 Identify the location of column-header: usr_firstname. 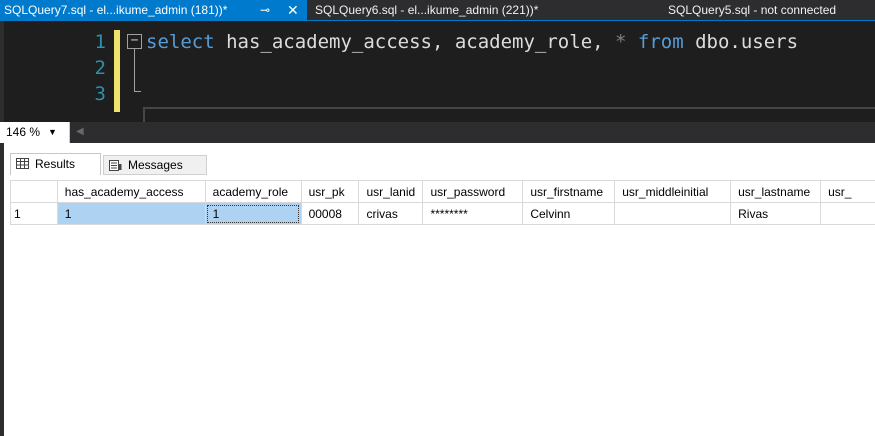
(569, 191).